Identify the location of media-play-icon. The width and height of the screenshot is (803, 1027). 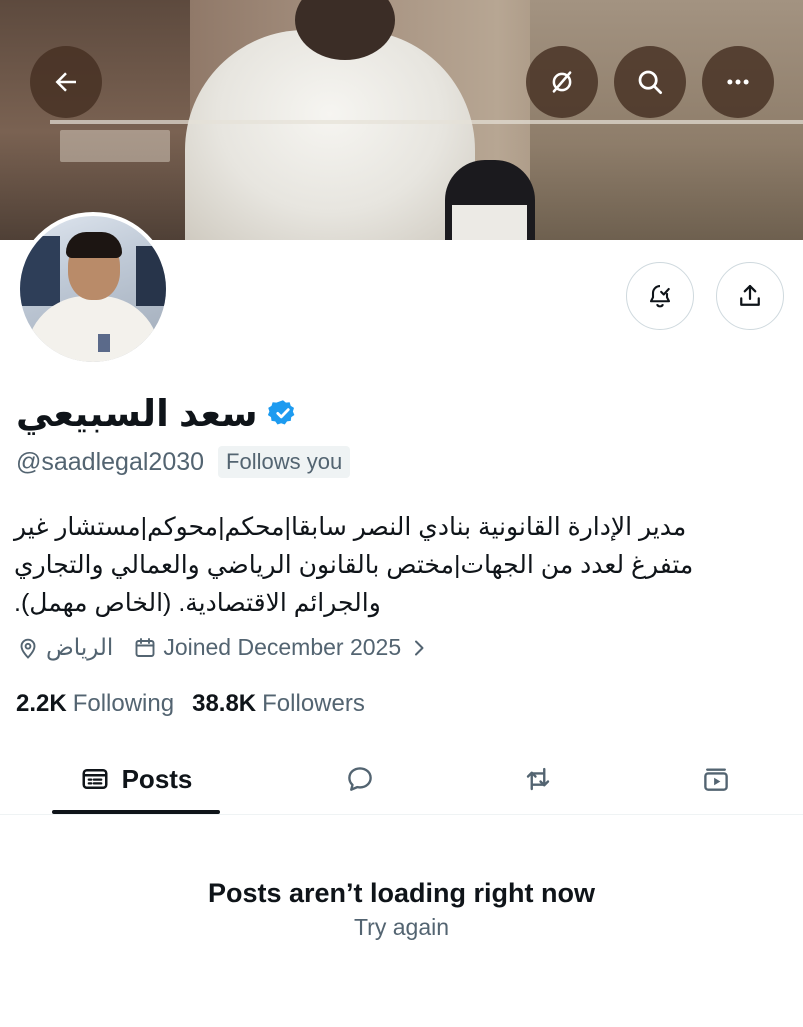
(716, 779).